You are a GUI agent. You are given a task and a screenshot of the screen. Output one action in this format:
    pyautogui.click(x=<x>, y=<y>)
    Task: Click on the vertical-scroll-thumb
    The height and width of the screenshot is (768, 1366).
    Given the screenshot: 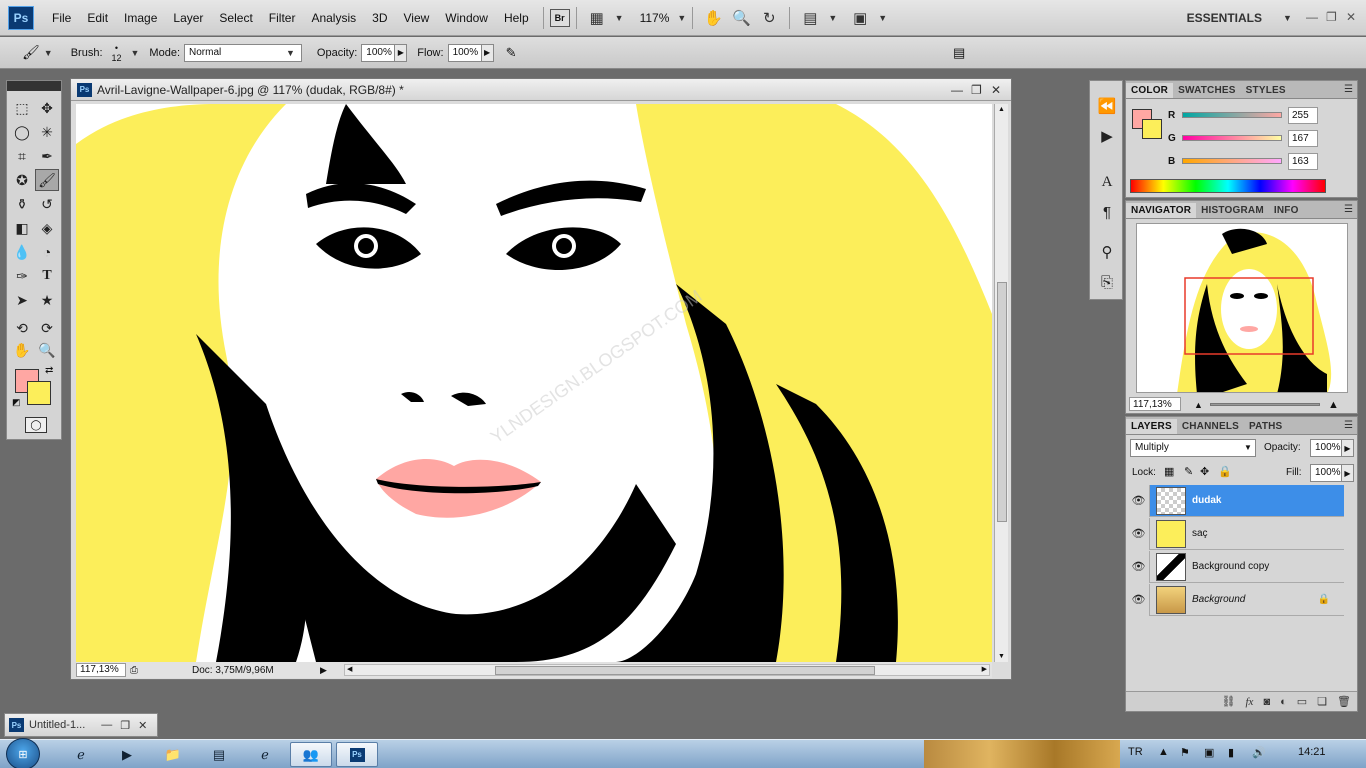 What is the action you would take?
    pyautogui.click(x=1002, y=402)
    